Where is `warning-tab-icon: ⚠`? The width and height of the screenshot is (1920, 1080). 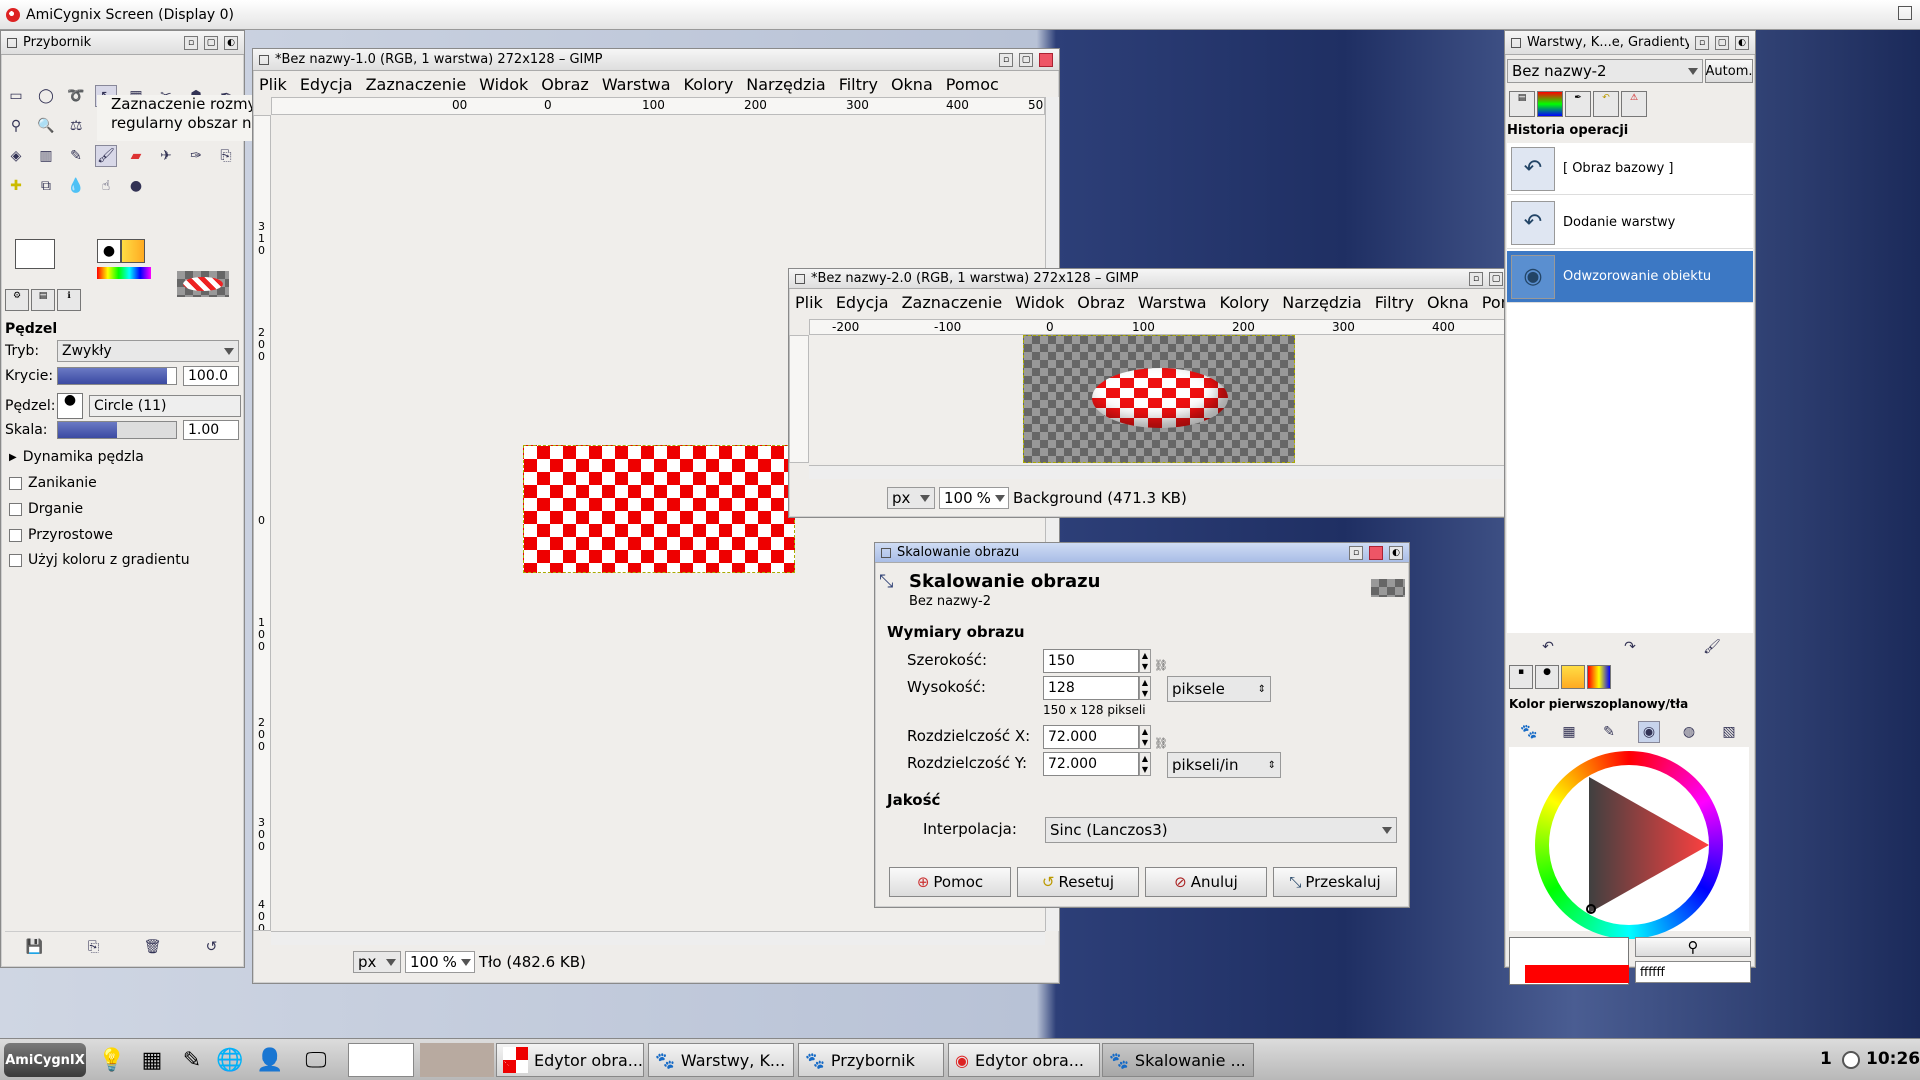
warning-tab-icon: ⚠ is located at coordinates (1634, 104).